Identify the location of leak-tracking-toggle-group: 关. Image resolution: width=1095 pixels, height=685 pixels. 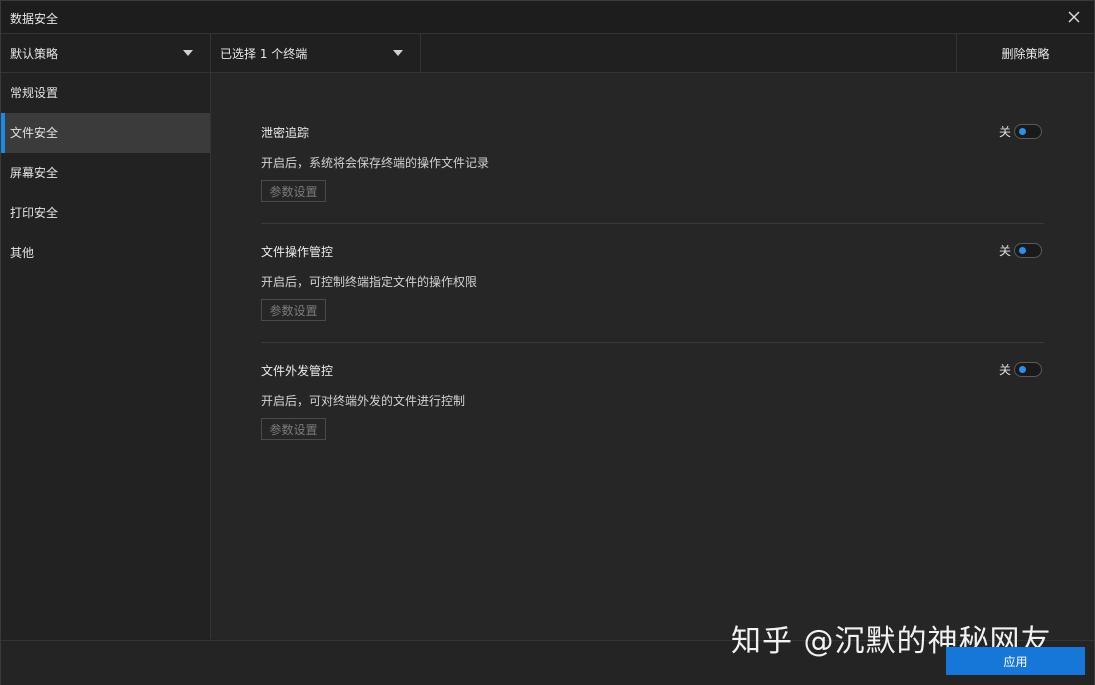
(1020, 131).